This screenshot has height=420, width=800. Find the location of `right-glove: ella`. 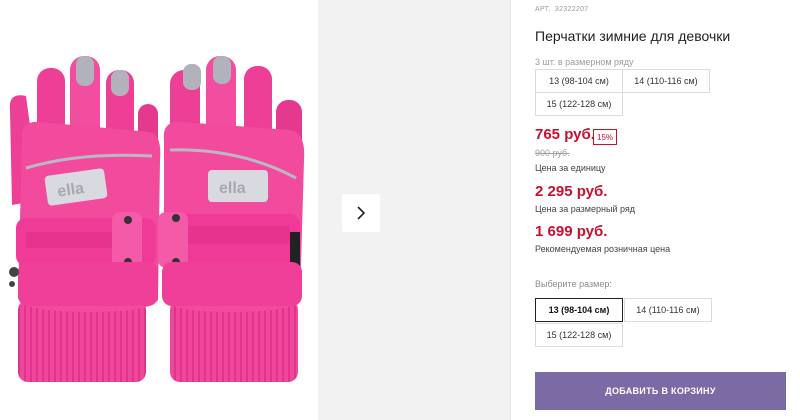

right-glove: ella is located at coordinates (231, 219).